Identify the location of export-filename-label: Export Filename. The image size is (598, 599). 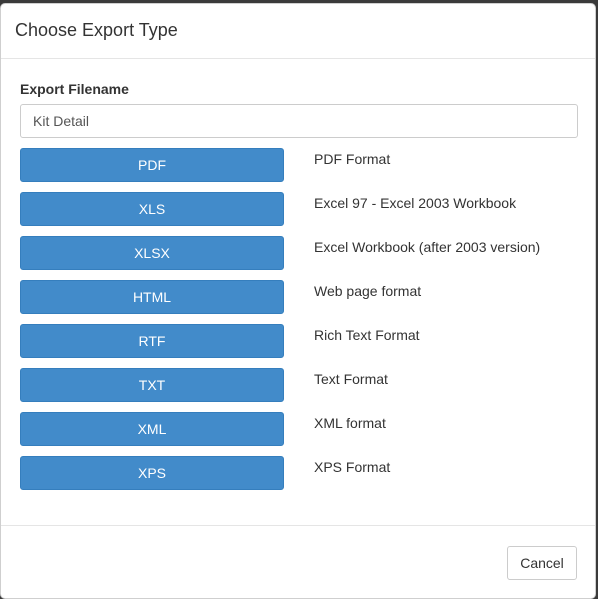
(74, 89).